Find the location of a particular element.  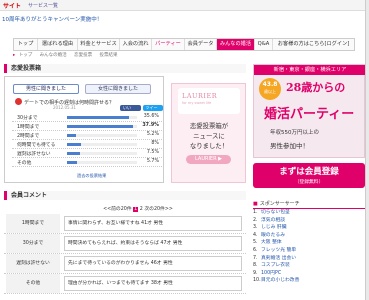

pager-page-1: 1 is located at coordinates (136, 209).